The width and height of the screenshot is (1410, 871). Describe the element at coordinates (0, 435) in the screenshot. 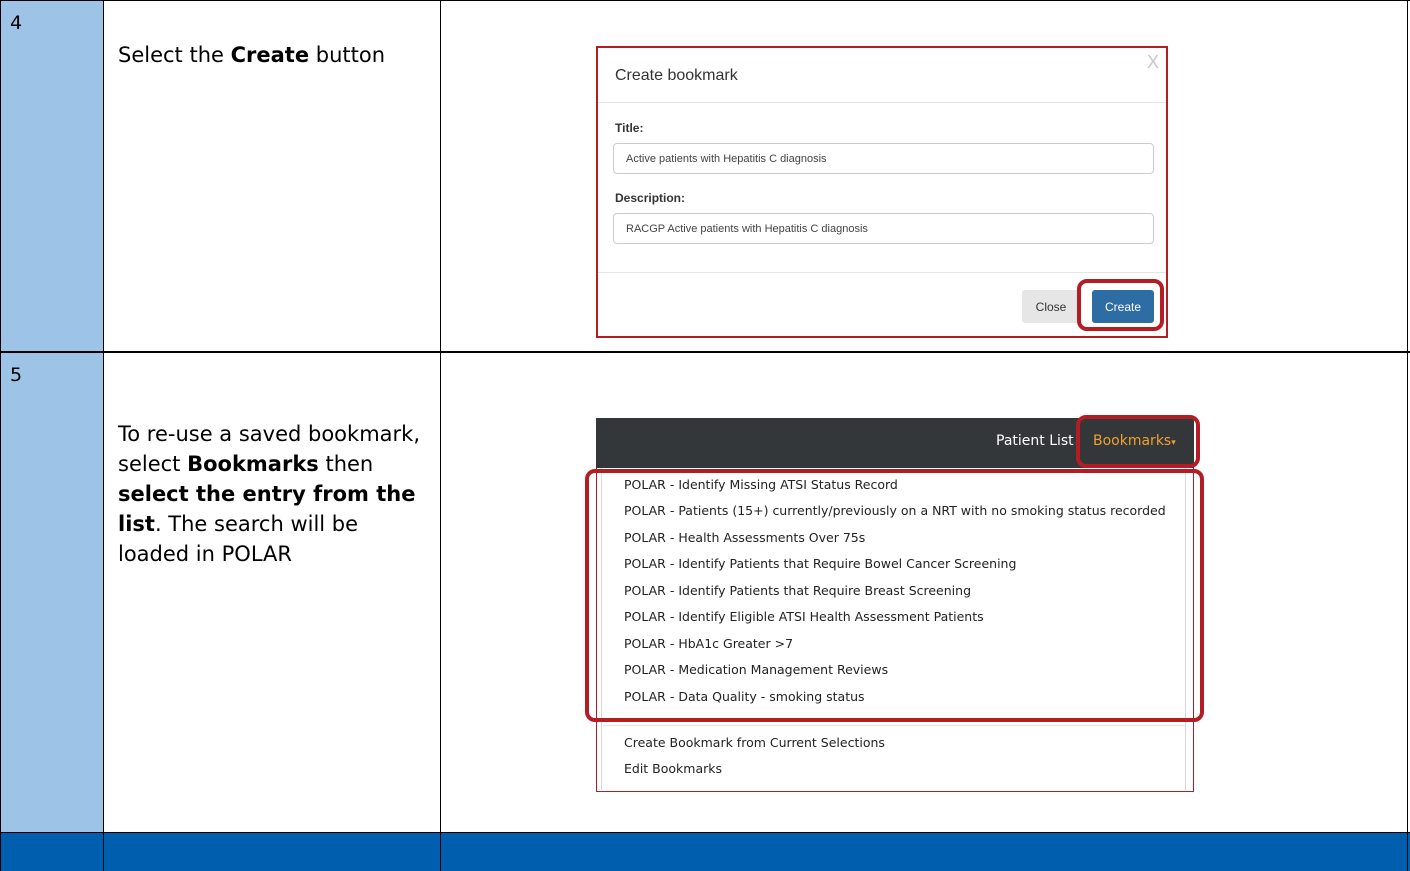

I see `table-border-left` at that location.